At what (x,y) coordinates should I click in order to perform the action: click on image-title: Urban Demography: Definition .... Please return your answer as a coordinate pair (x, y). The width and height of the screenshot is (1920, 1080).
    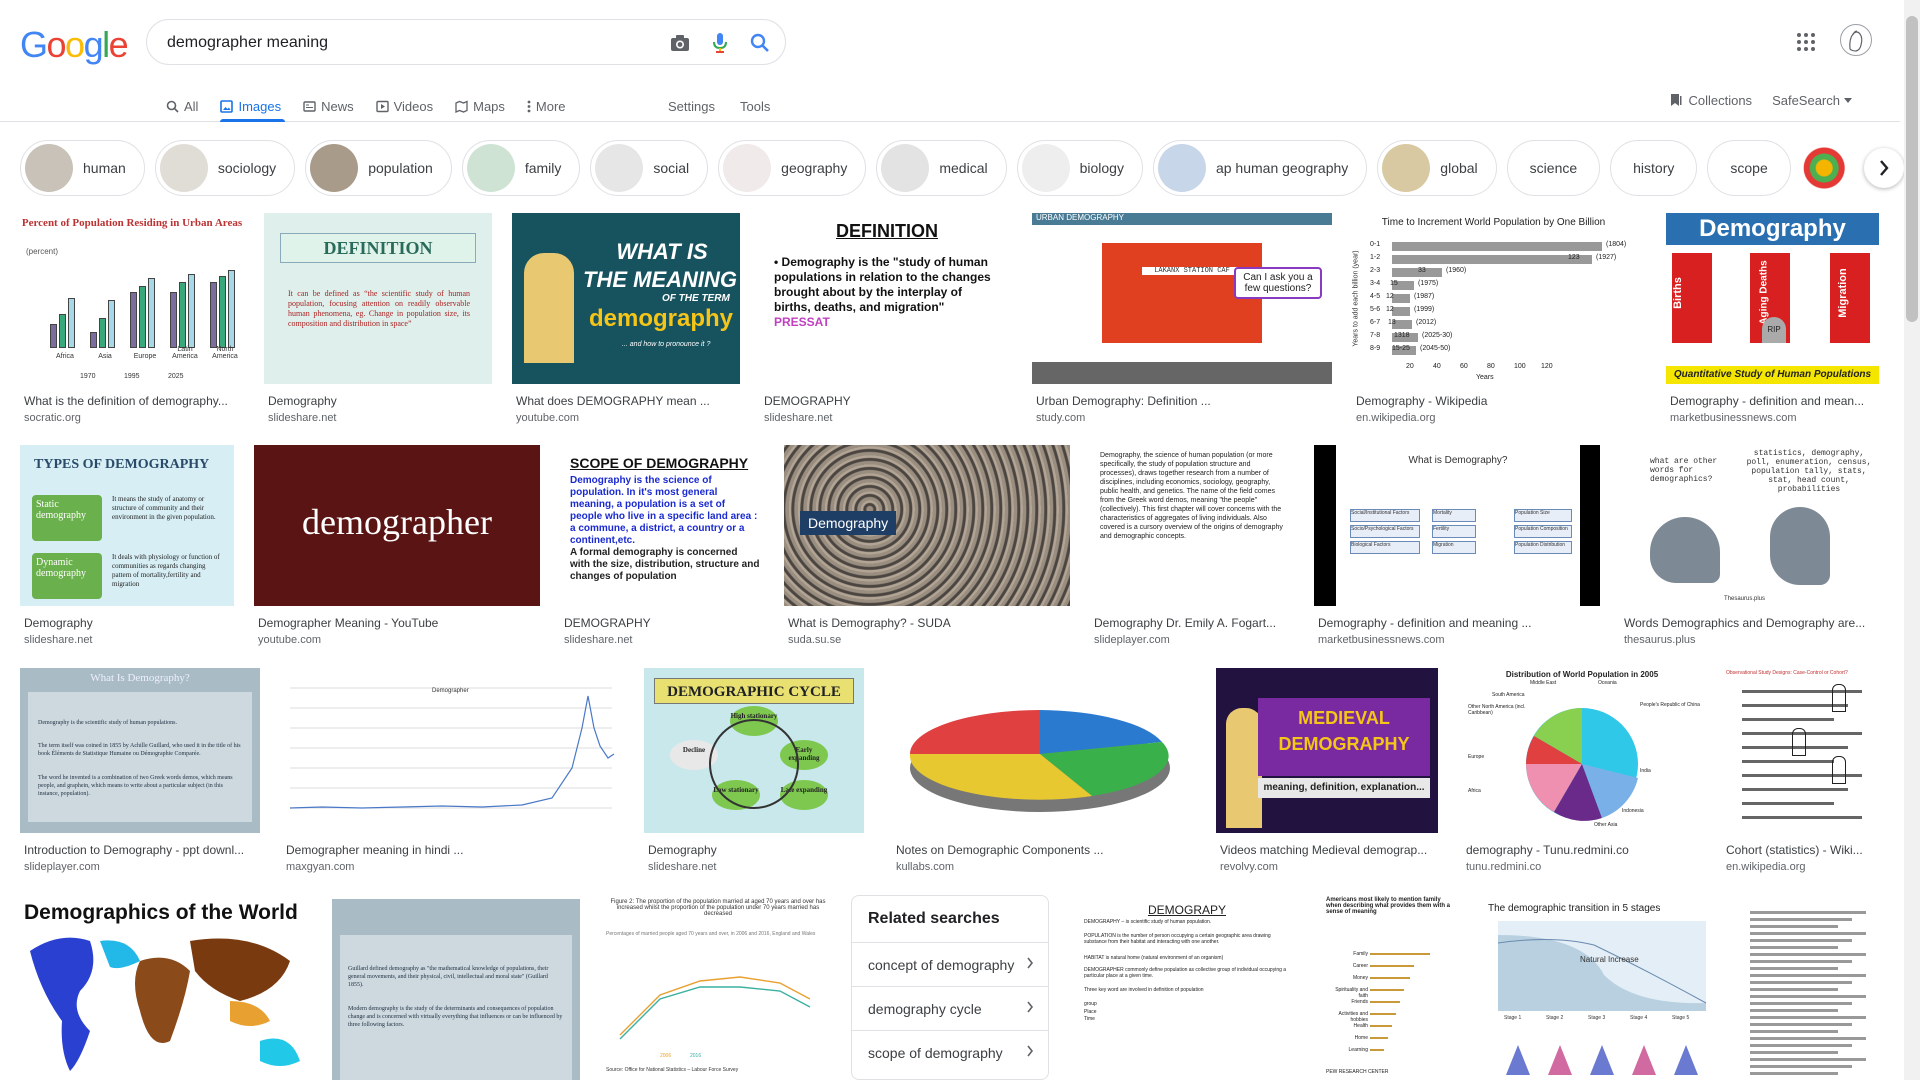
    Looking at the image, I should click on (1182, 401).